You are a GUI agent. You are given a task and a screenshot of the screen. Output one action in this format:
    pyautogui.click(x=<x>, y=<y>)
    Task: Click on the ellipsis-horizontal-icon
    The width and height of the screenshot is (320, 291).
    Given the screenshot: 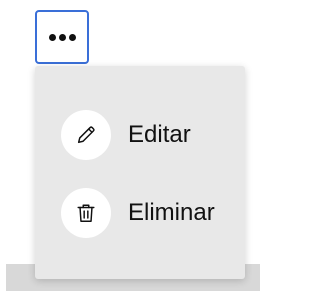 What is the action you would take?
    pyautogui.click(x=62, y=37)
    